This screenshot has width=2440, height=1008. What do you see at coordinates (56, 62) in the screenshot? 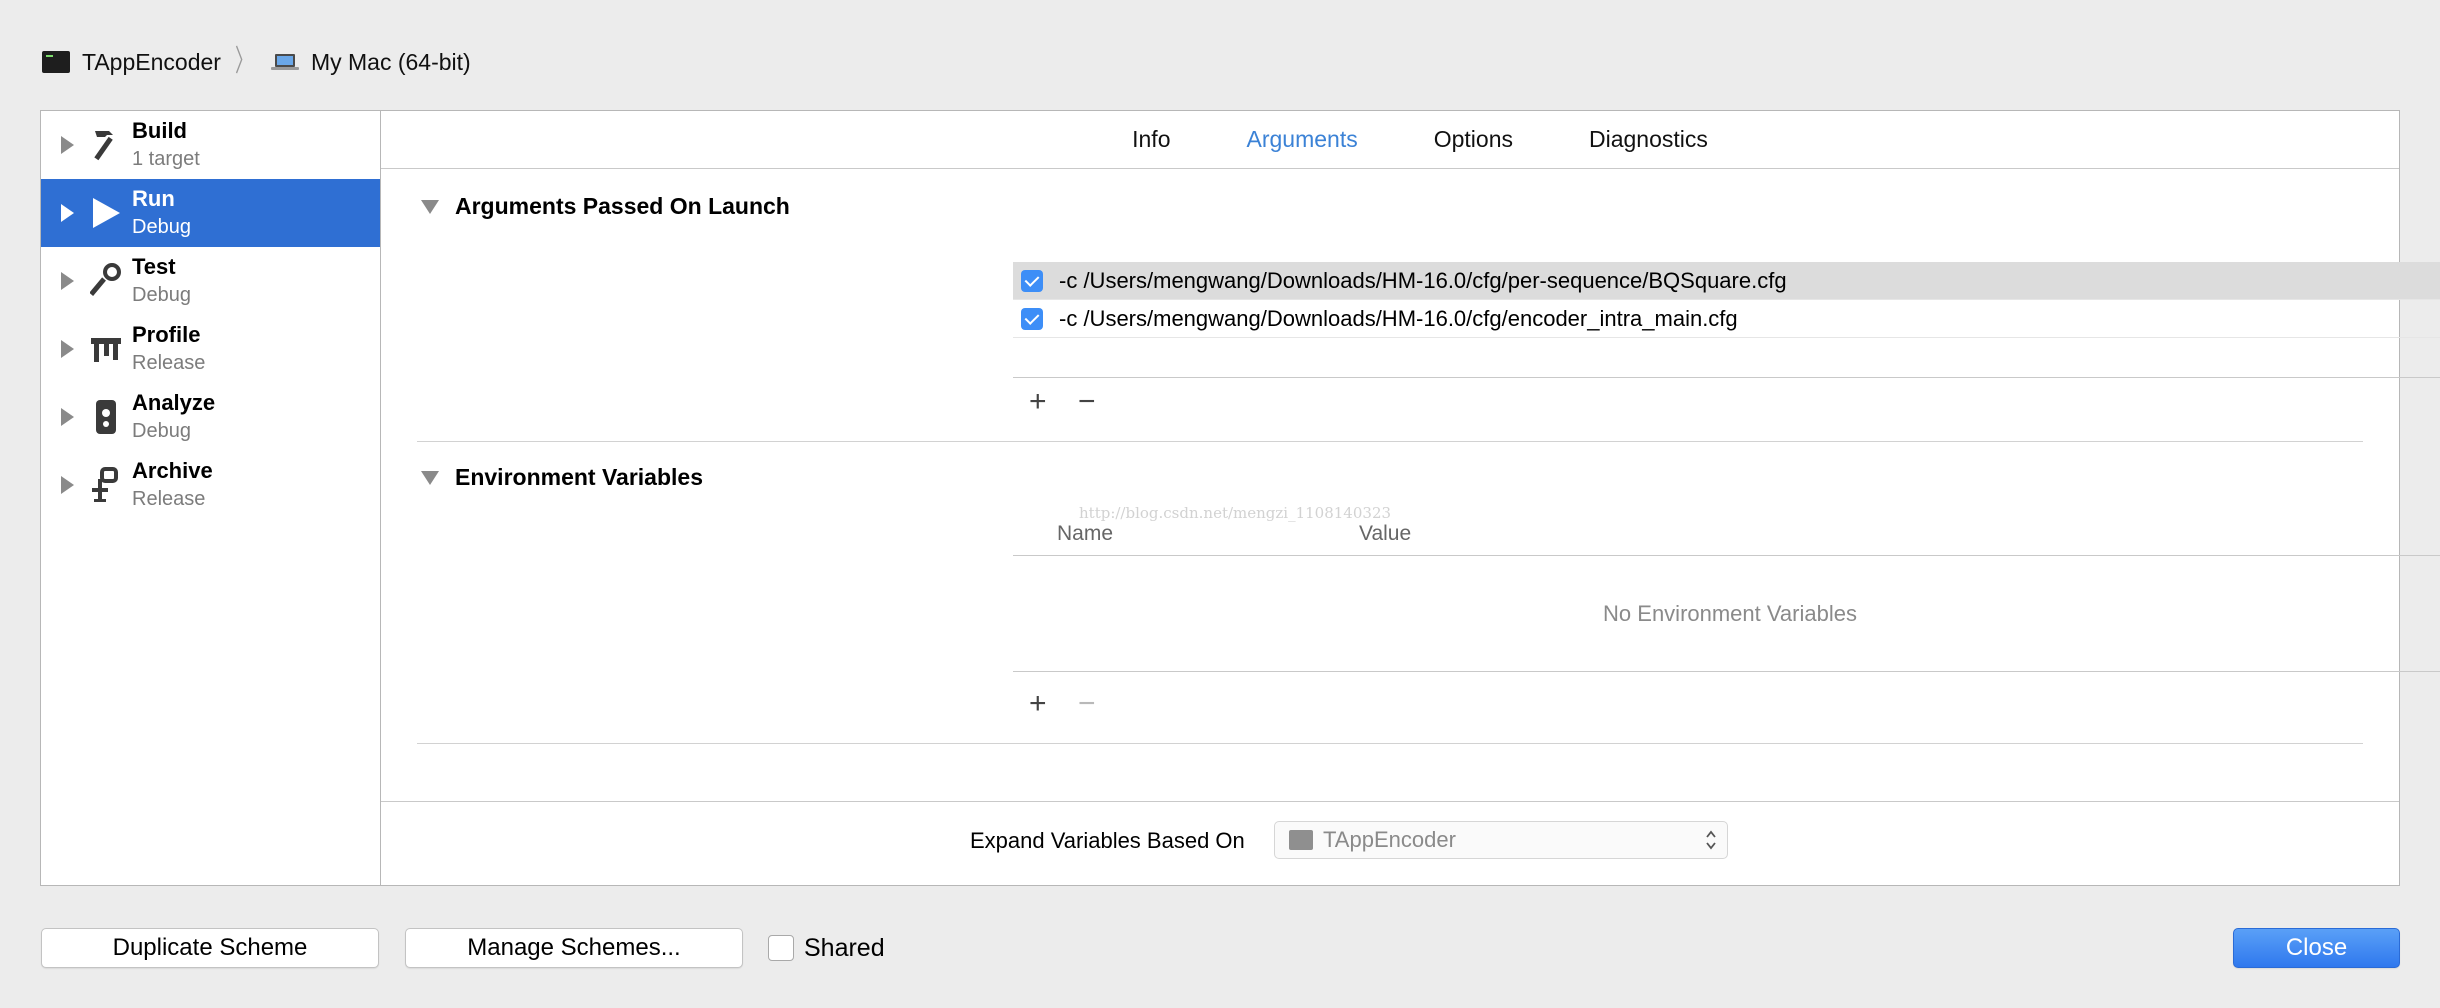
I see `terminal-icon` at bounding box center [56, 62].